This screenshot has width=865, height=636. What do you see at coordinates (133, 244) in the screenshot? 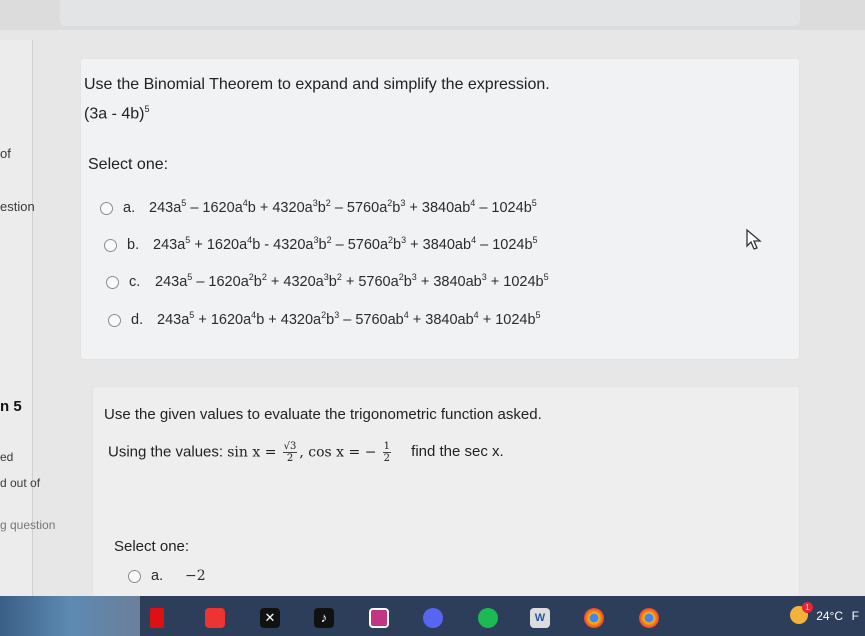
I see `option-b-letter: b.` at bounding box center [133, 244].